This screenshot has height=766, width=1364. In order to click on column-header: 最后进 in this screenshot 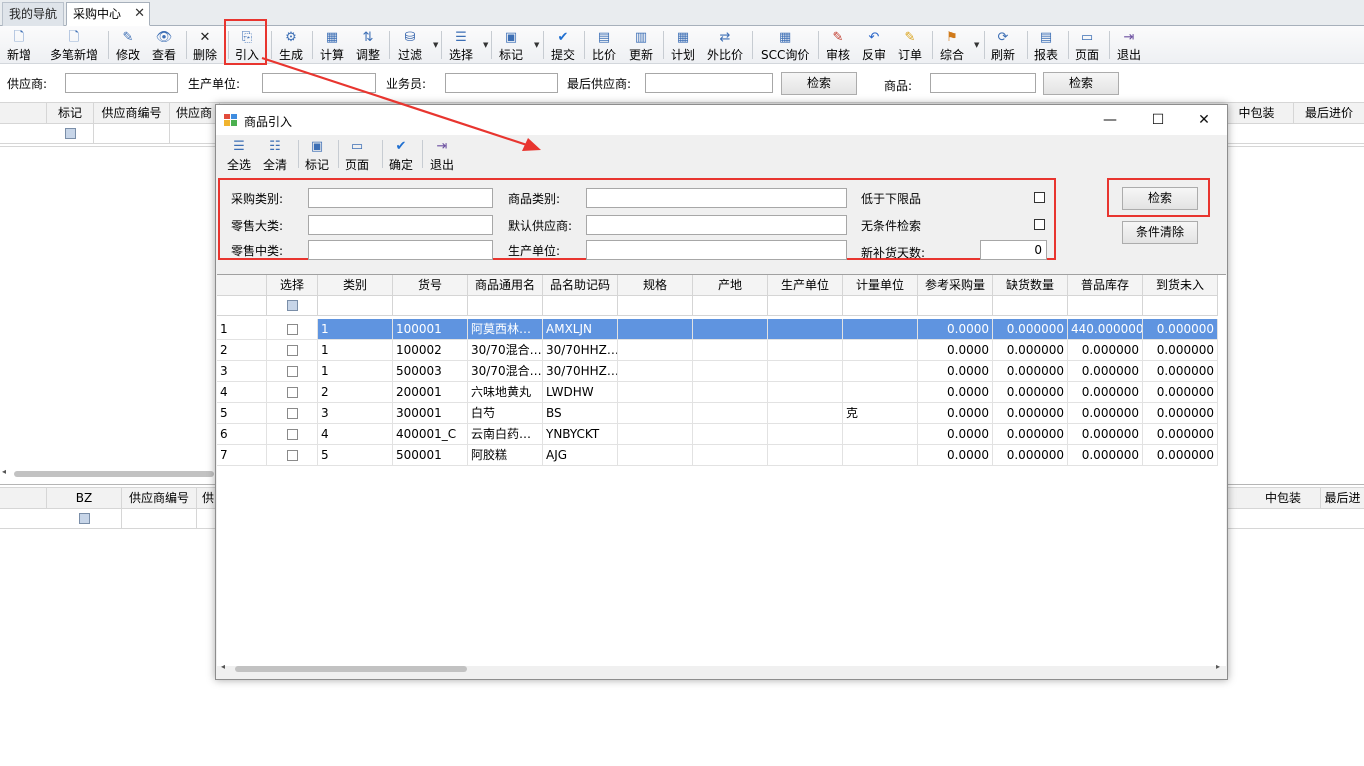, I will do `click(1342, 498)`.